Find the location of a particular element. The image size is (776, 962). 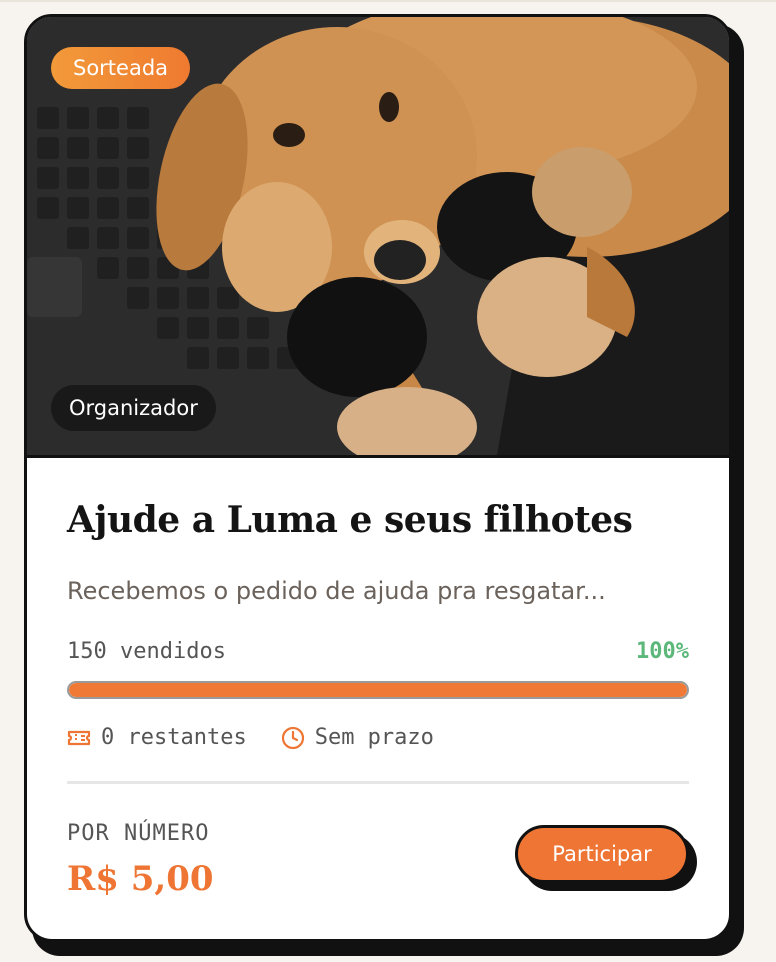

clock-icon is located at coordinates (292, 737).